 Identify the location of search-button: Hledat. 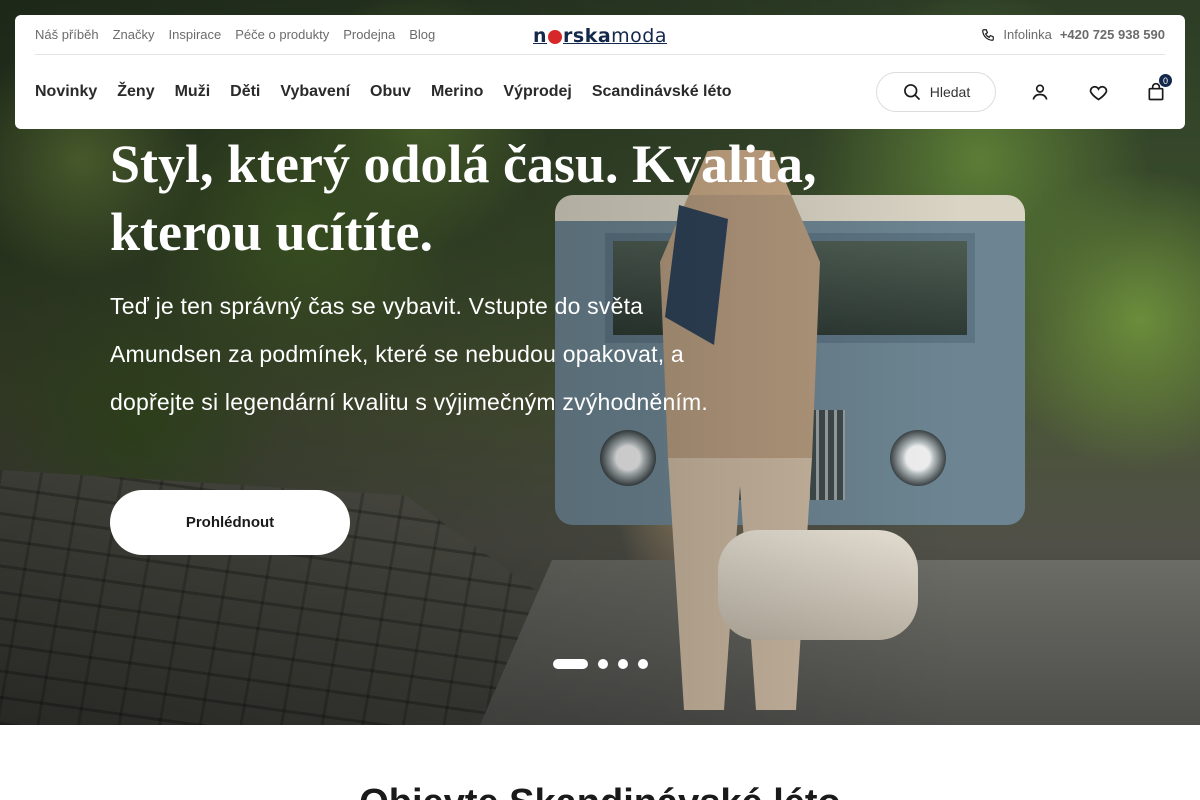
(936, 92).